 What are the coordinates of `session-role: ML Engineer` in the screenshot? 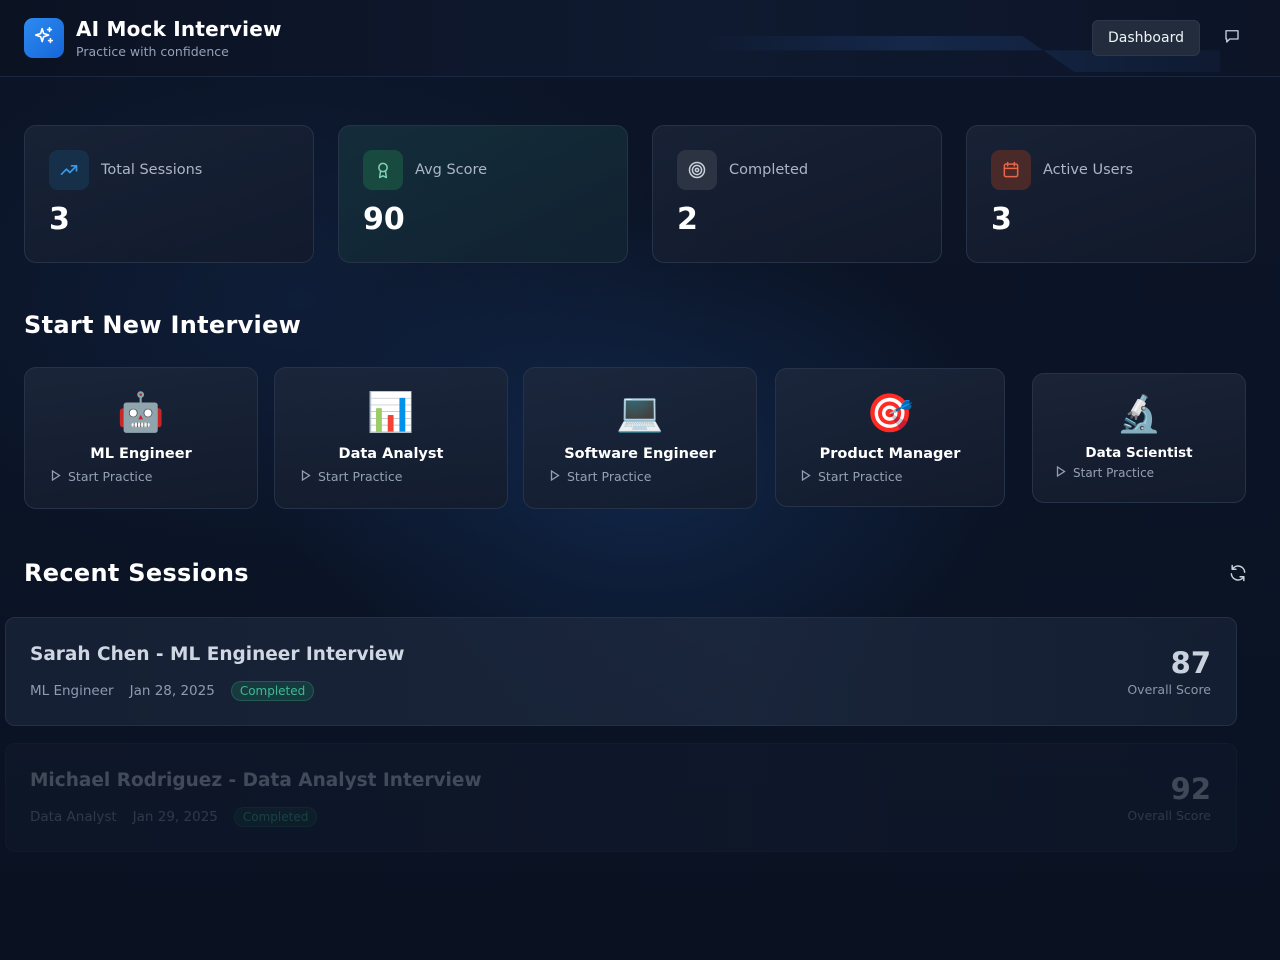 It's located at (72, 691).